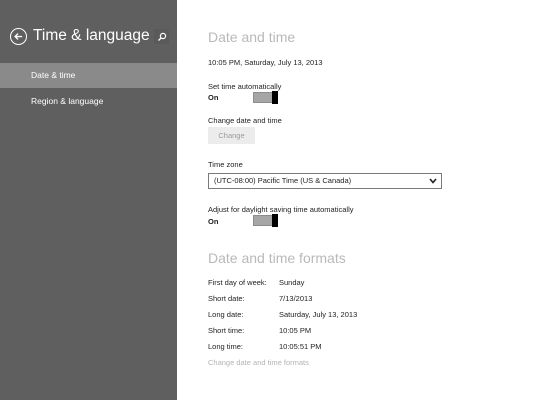 This screenshot has width=533, height=400. Describe the element at coordinates (318, 314) in the screenshot. I see `format-value-long-date: Saturday, July 13, 2013` at that location.